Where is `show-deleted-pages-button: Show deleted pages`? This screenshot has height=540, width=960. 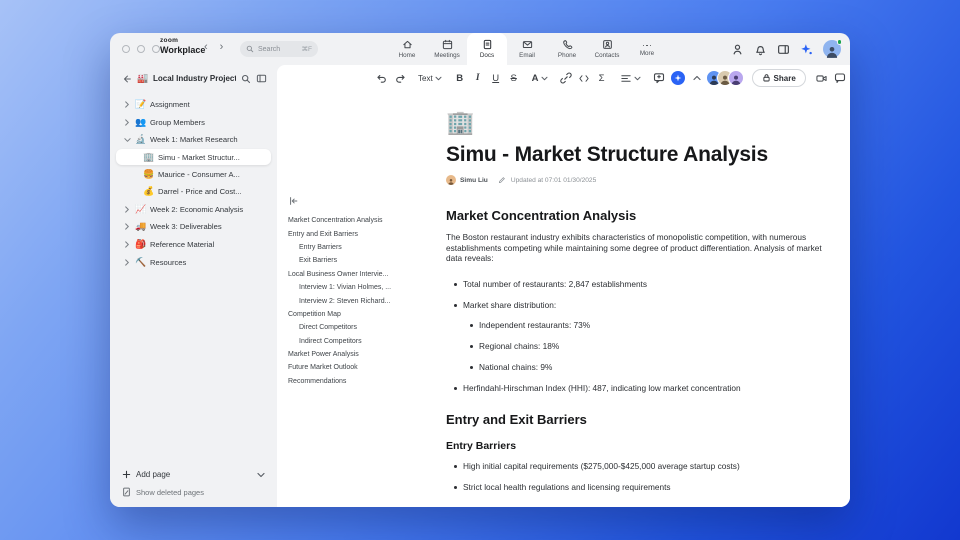
show-deleted-pages-button: Show deleted pages is located at coordinates (193, 492).